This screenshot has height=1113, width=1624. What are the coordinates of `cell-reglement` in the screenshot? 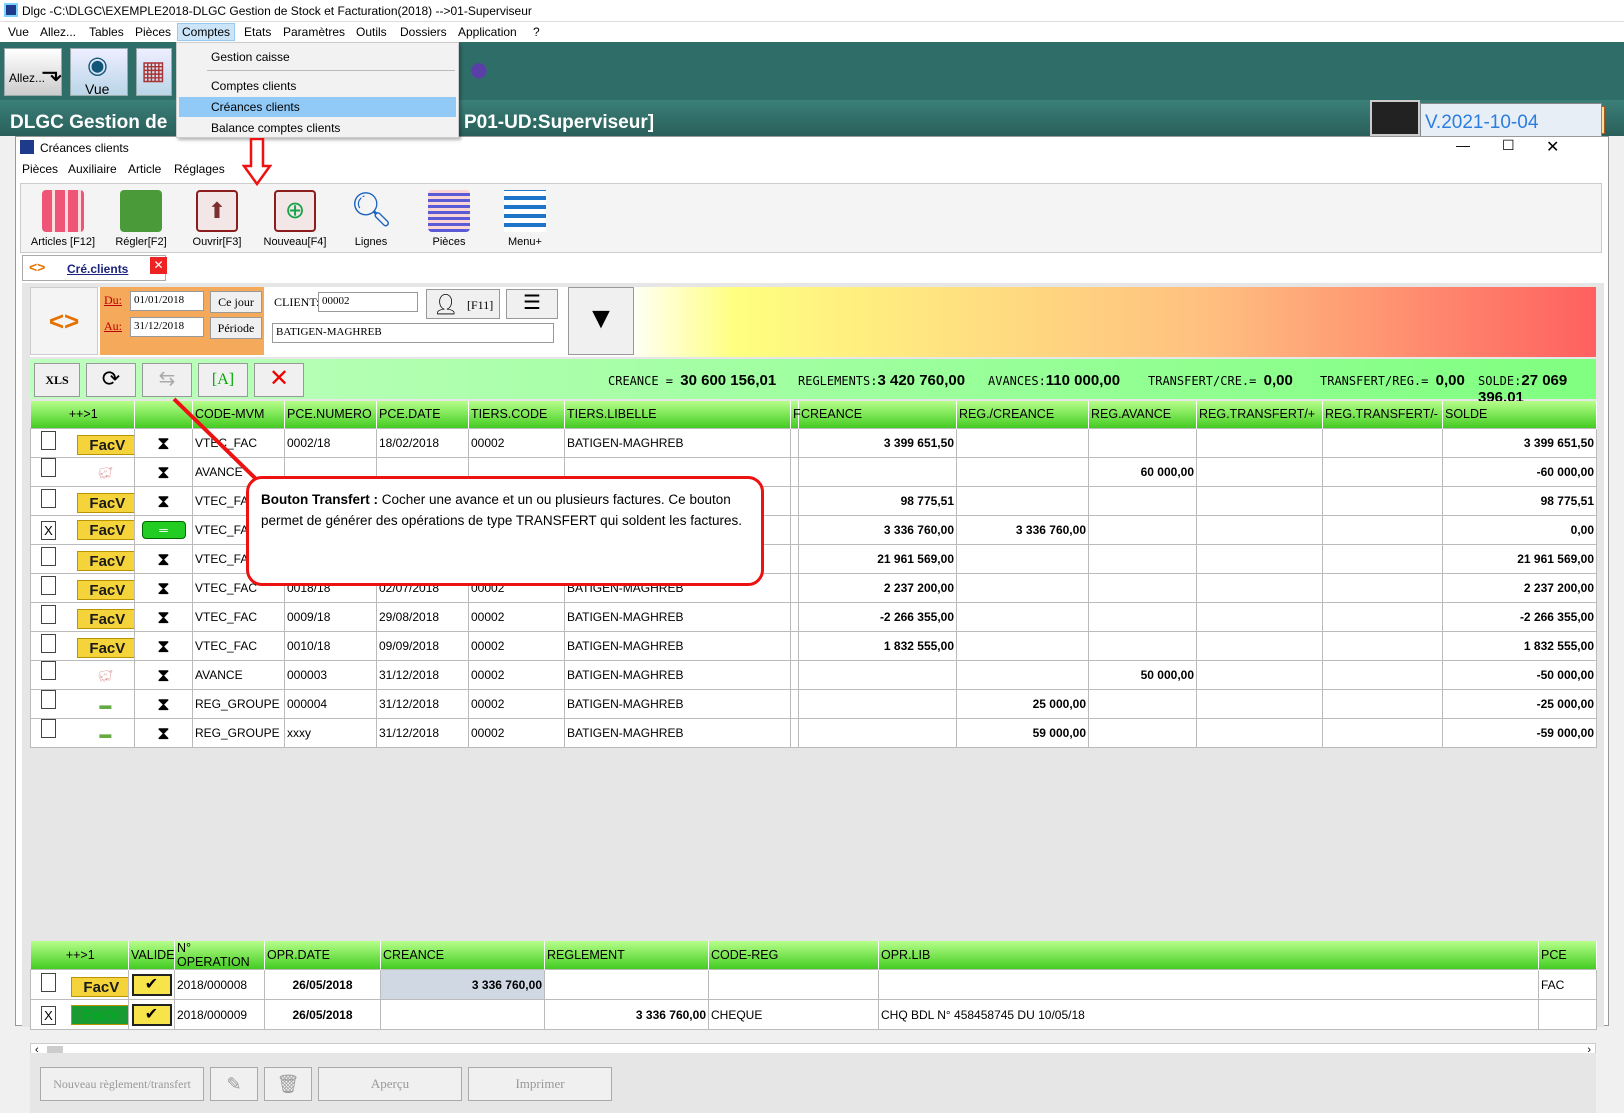 It's located at (626, 984).